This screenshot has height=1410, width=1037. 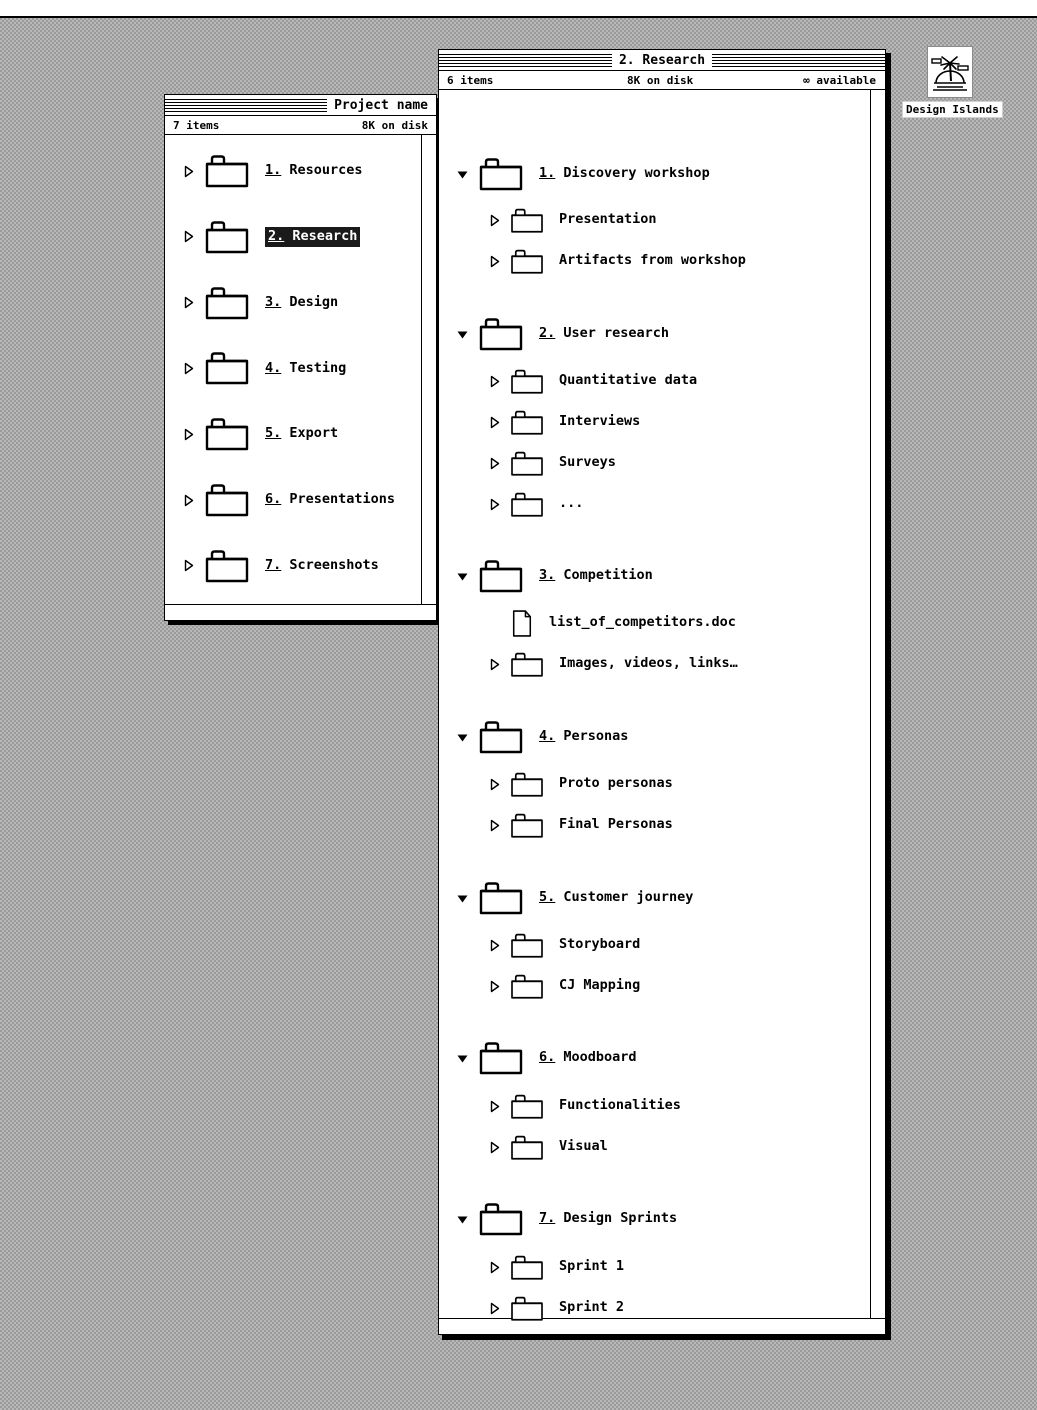 I want to click on list-item: Storyboard, so click(x=563, y=945).